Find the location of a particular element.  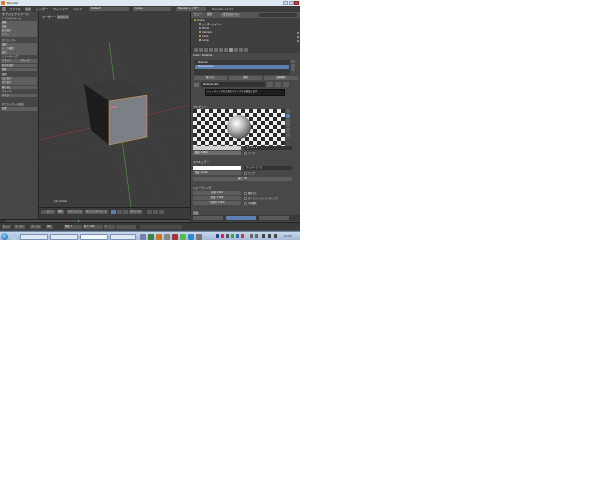

preview-sky-button is located at coordinates (288, 134).